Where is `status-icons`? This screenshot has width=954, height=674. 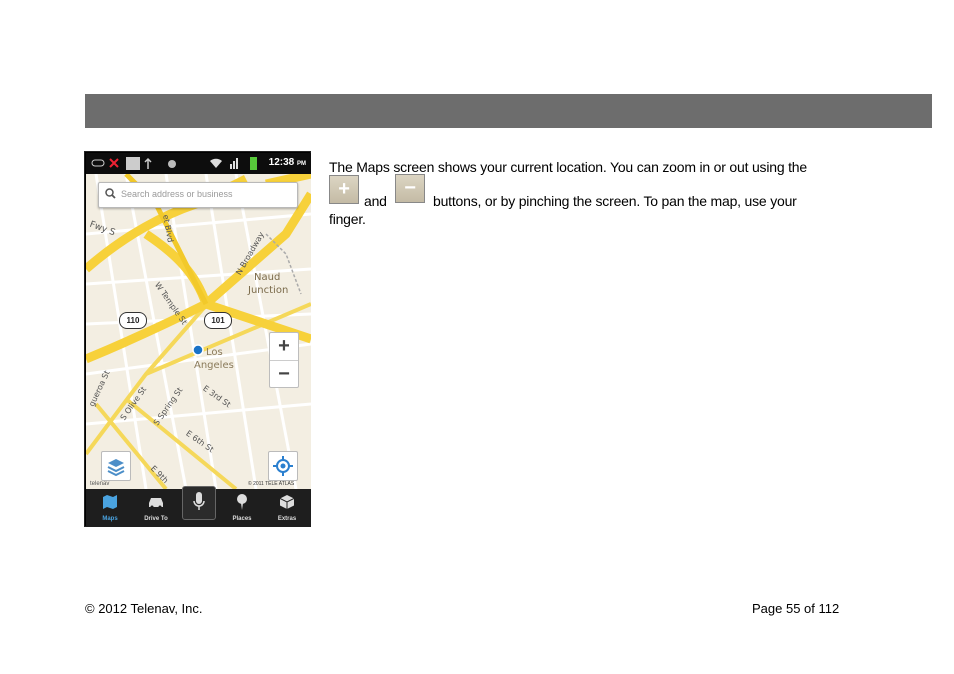
status-icons is located at coordinates (133, 163).